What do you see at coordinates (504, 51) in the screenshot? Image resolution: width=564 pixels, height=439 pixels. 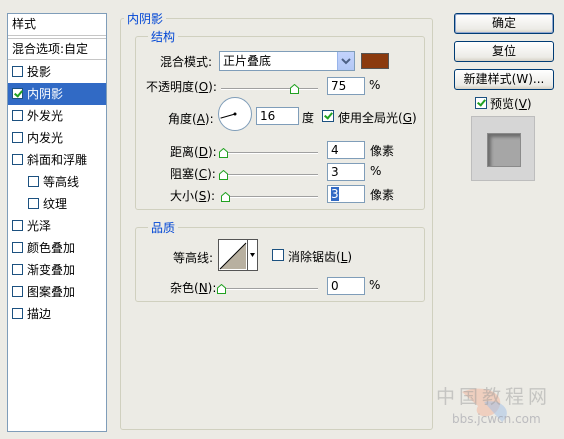 I see `reset-button: 复位` at bounding box center [504, 51].